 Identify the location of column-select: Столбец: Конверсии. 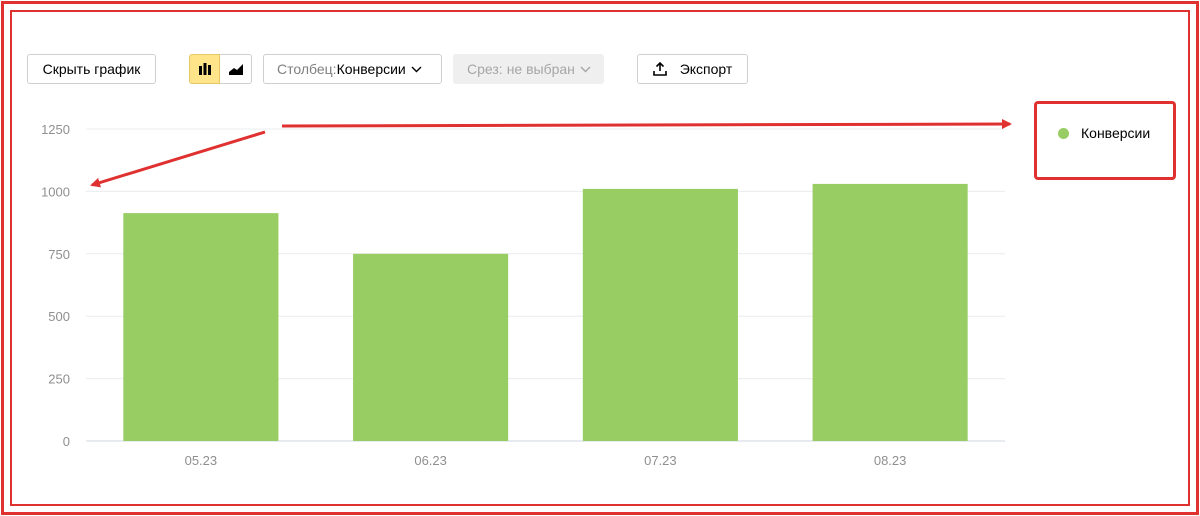
(352, 69).